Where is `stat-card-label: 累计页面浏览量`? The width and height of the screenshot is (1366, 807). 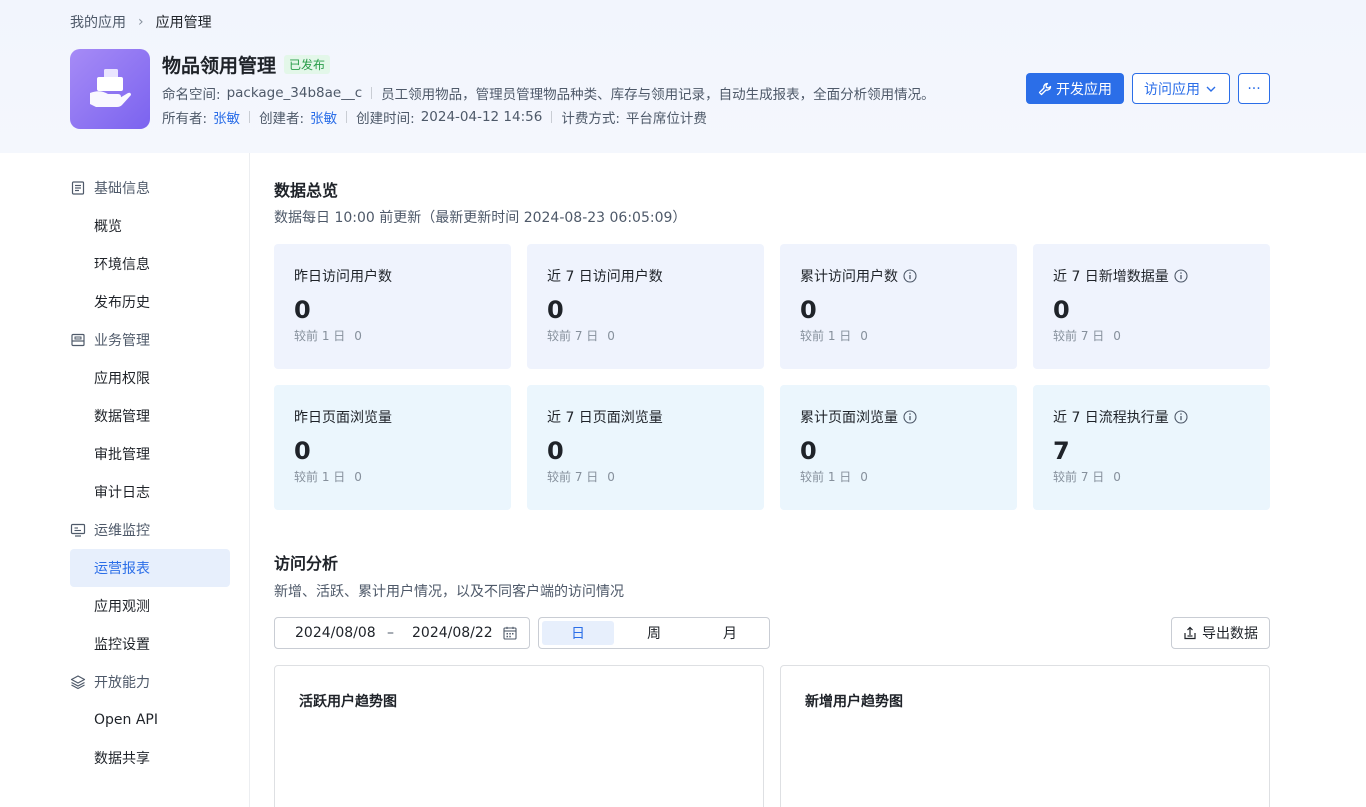 stat-card-label: 累计页面浏览量 is located at coordinates (898, 417).